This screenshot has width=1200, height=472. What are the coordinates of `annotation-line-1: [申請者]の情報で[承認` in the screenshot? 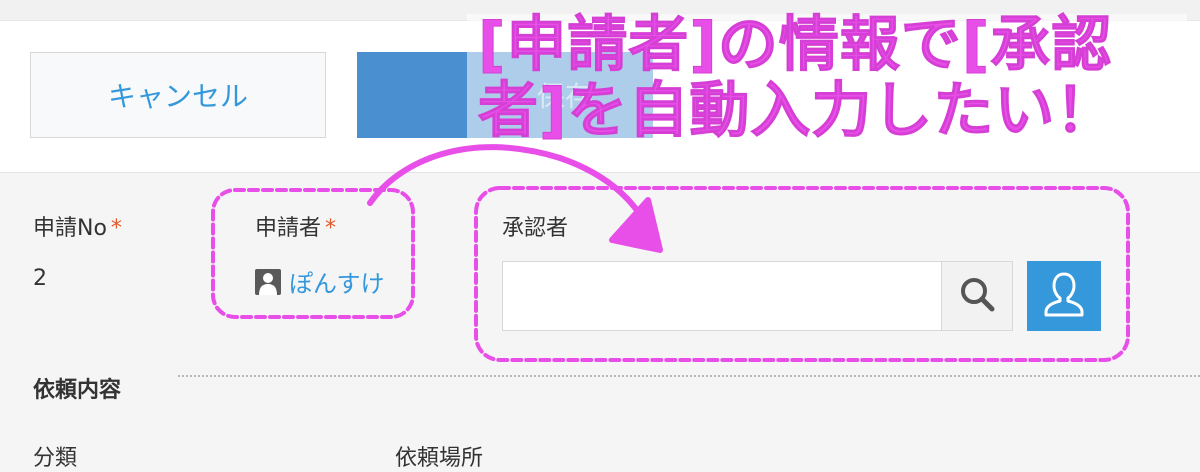 It's located at (795, 45).